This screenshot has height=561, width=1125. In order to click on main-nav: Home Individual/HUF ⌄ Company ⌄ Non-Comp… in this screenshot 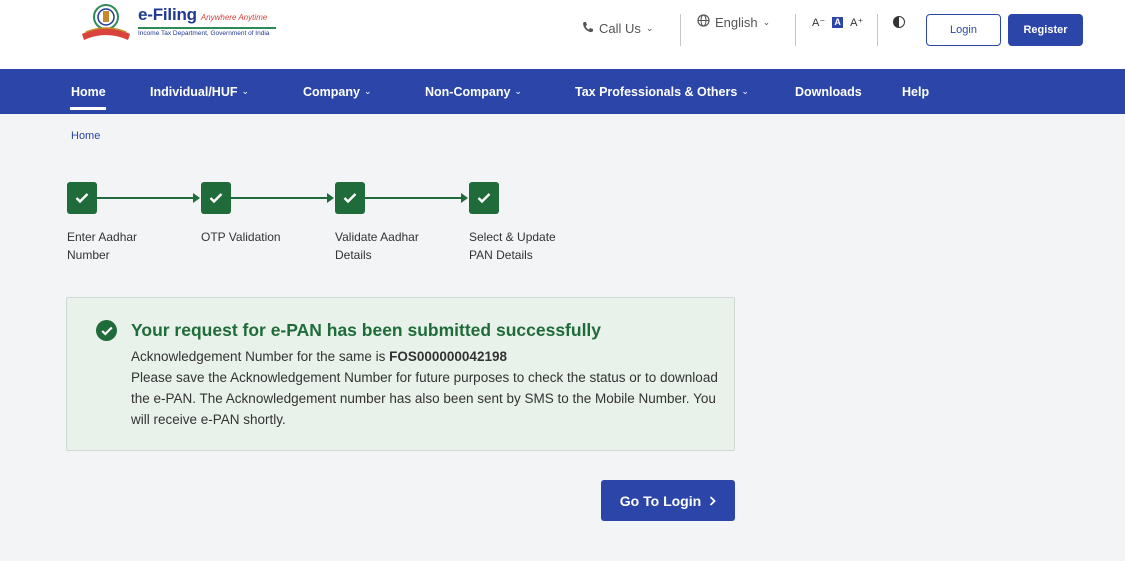, I will do `click(562, 91)`.